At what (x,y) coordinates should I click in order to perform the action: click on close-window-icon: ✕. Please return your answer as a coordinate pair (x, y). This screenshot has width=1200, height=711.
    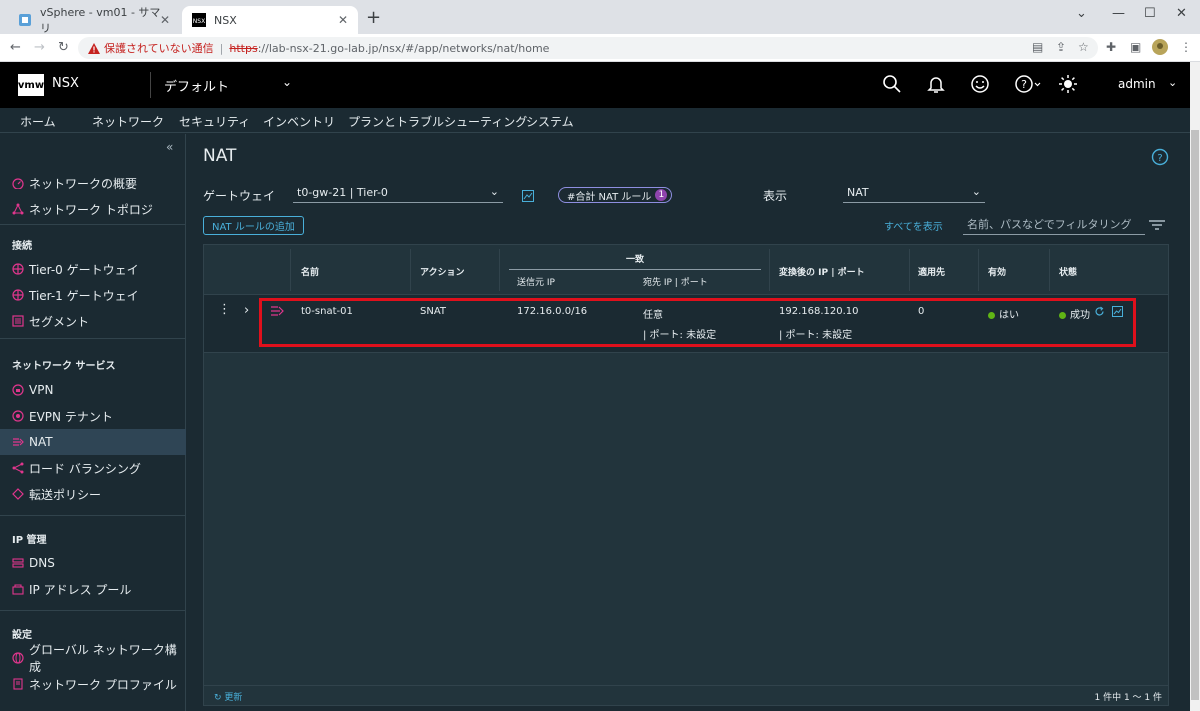
    Looking at the image, I should click on (1181, 13).